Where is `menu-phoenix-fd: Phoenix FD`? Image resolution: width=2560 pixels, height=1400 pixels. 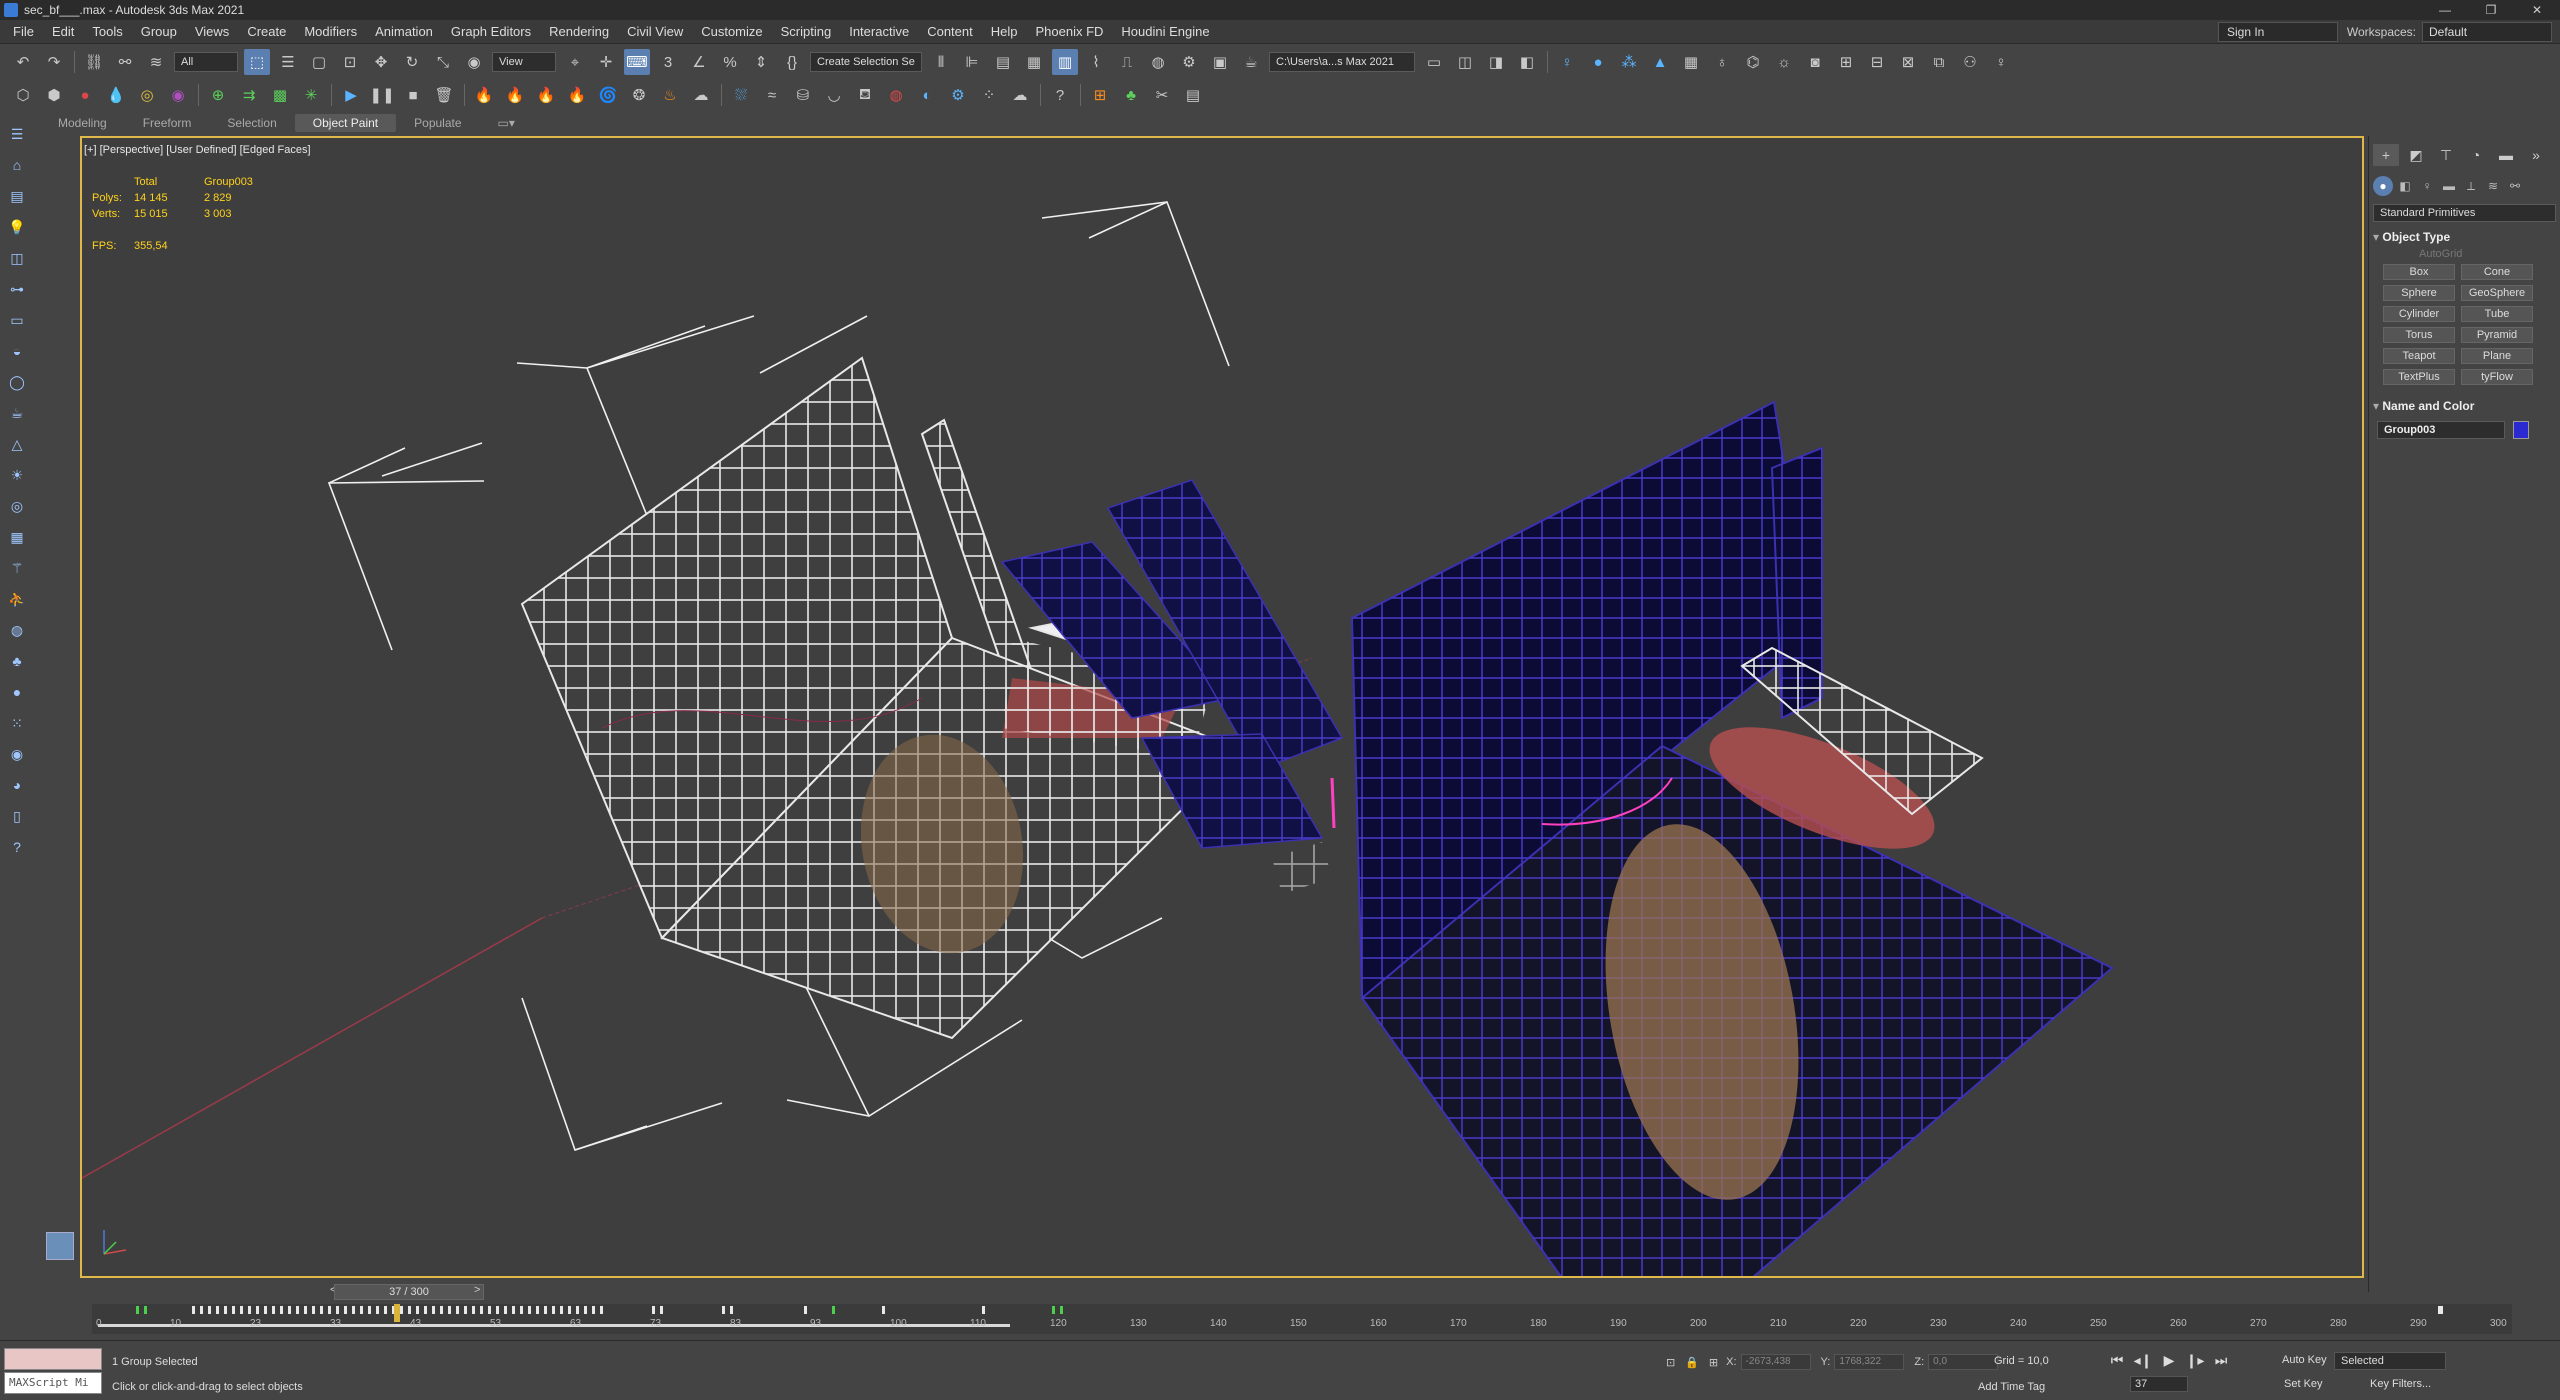 menu-phoenix-fd: Phoenix FD is located at coordinates (1070, 32).